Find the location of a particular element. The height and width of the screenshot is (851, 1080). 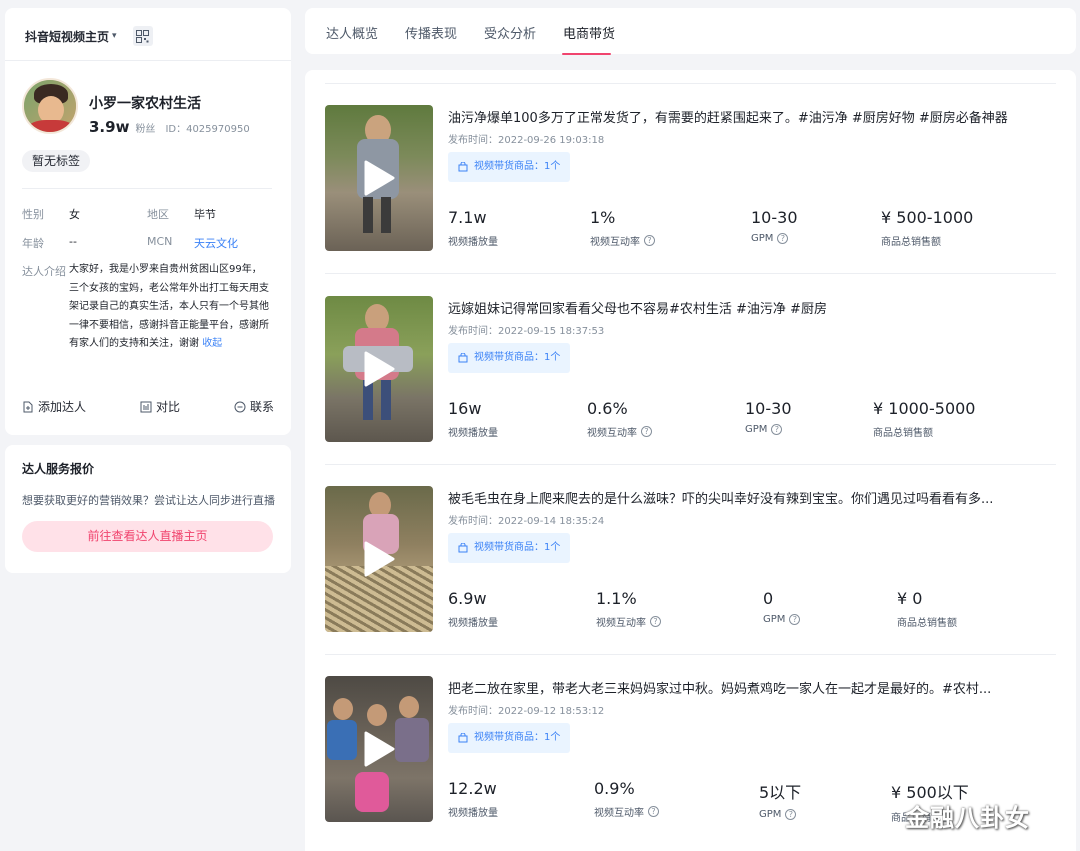

platform-row: 抖音短视频主页 ▾ is located at coordinates (89, 36).